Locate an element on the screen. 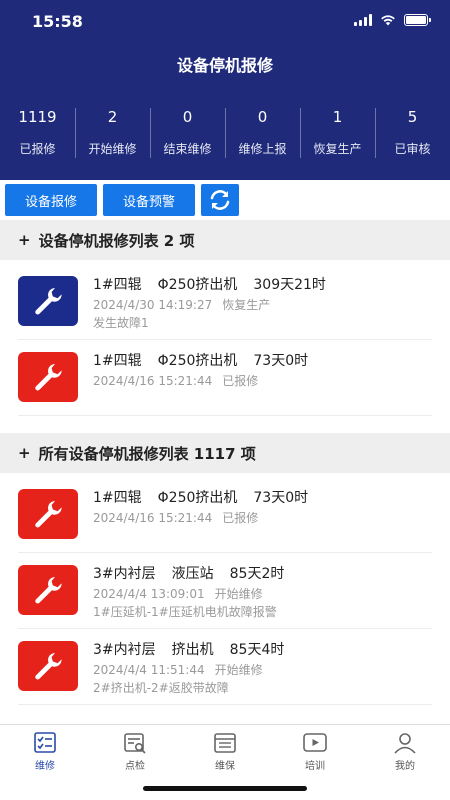  home-indicator is located at coordinates (225, 788).